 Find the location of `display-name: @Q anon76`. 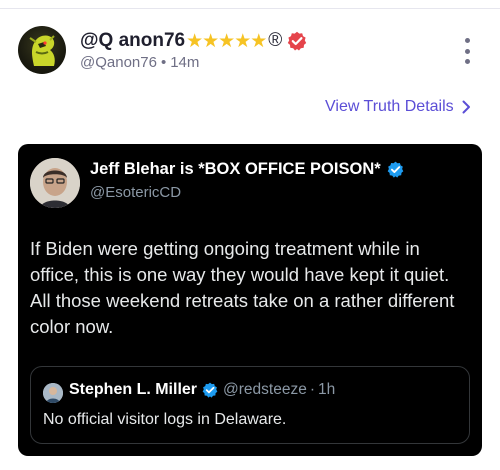

display-name: @Q anon76 is located at coordinates (132, 41).